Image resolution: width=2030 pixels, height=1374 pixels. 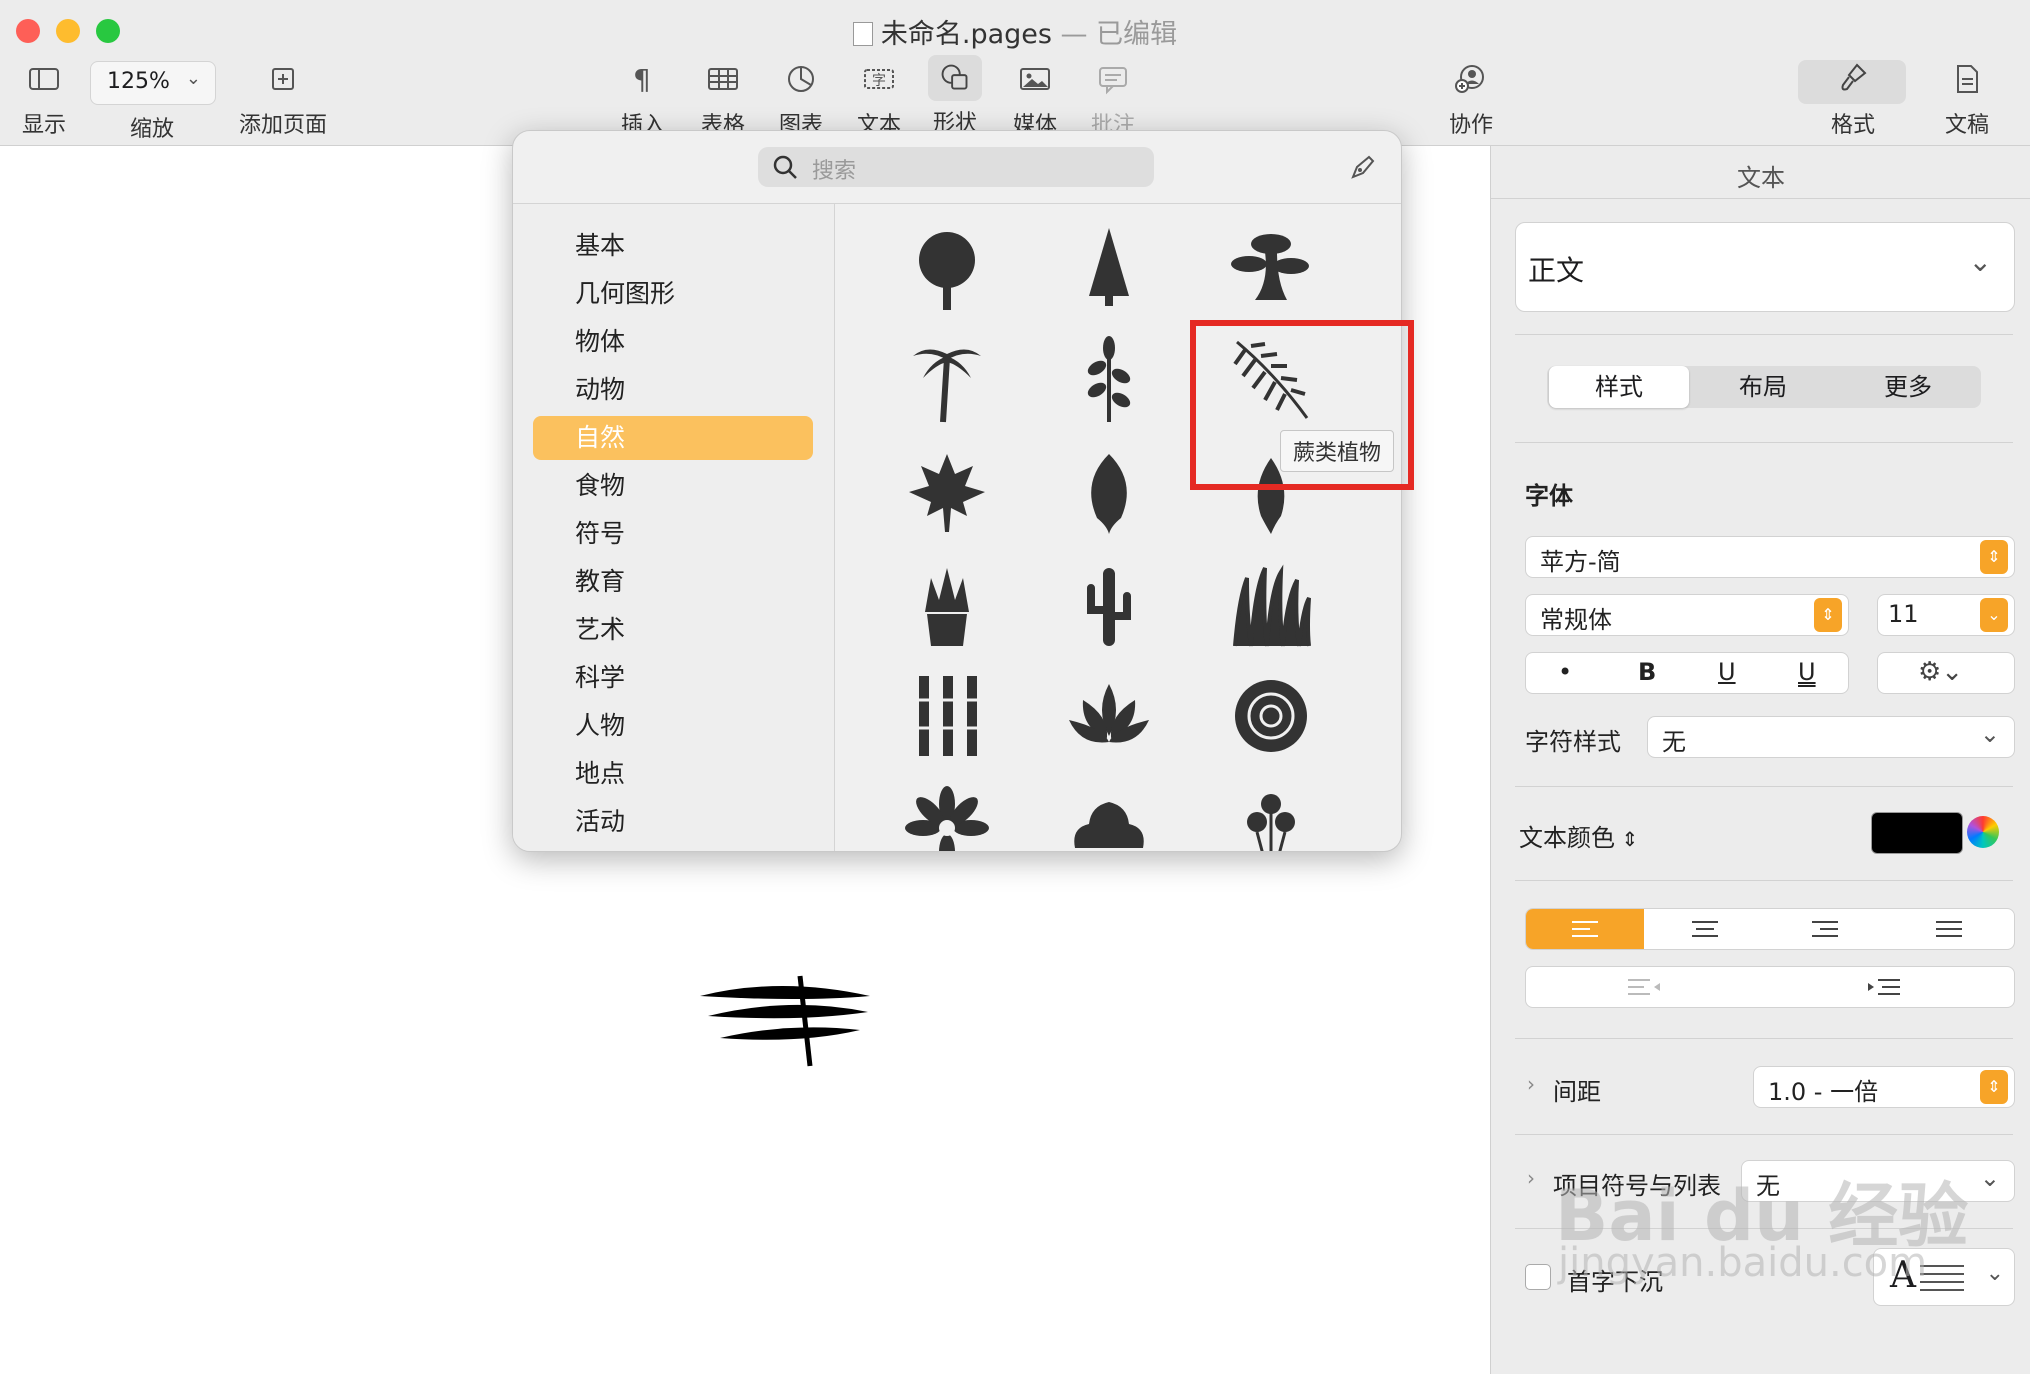 I want to click on align-center-button, so click(x=1705, y=929).